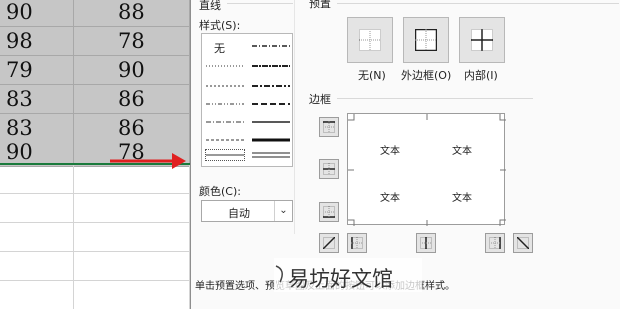  Describe the element at coordinates (294, 117) in the screenshot. I see `panel-divider` at that location.